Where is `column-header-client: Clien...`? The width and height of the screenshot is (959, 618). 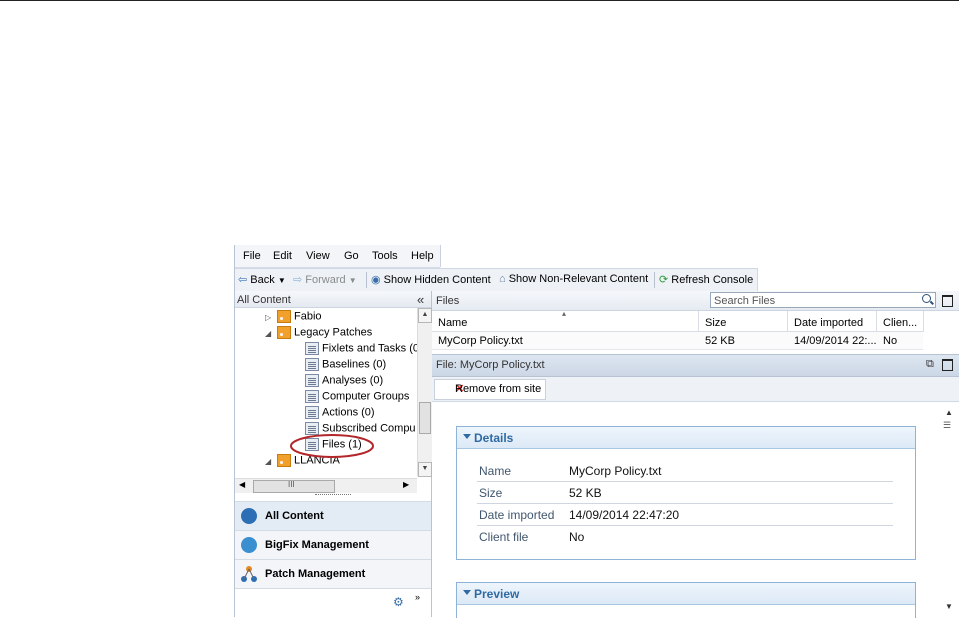 column-header-client: Clien... is located at coordinates (900, 321).